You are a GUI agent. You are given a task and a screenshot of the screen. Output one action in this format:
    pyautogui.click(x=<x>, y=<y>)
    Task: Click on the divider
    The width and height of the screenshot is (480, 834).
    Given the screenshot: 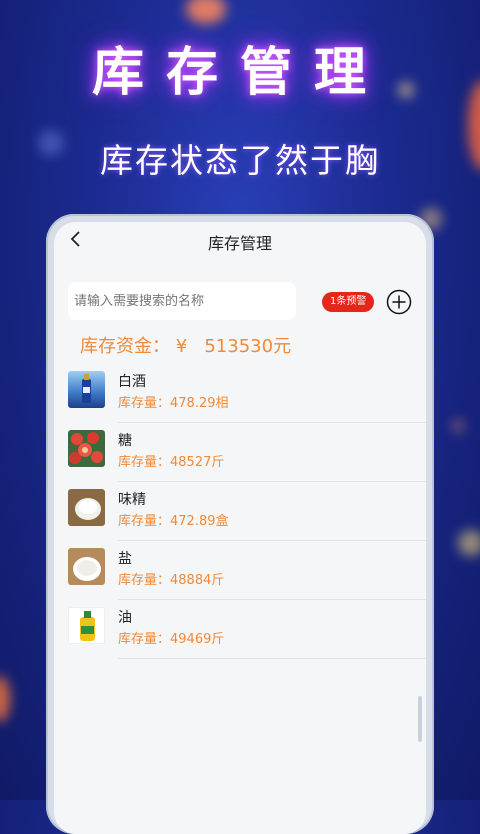 What is the action you would take?
    pyautogui.click(x=272, y=658)
    